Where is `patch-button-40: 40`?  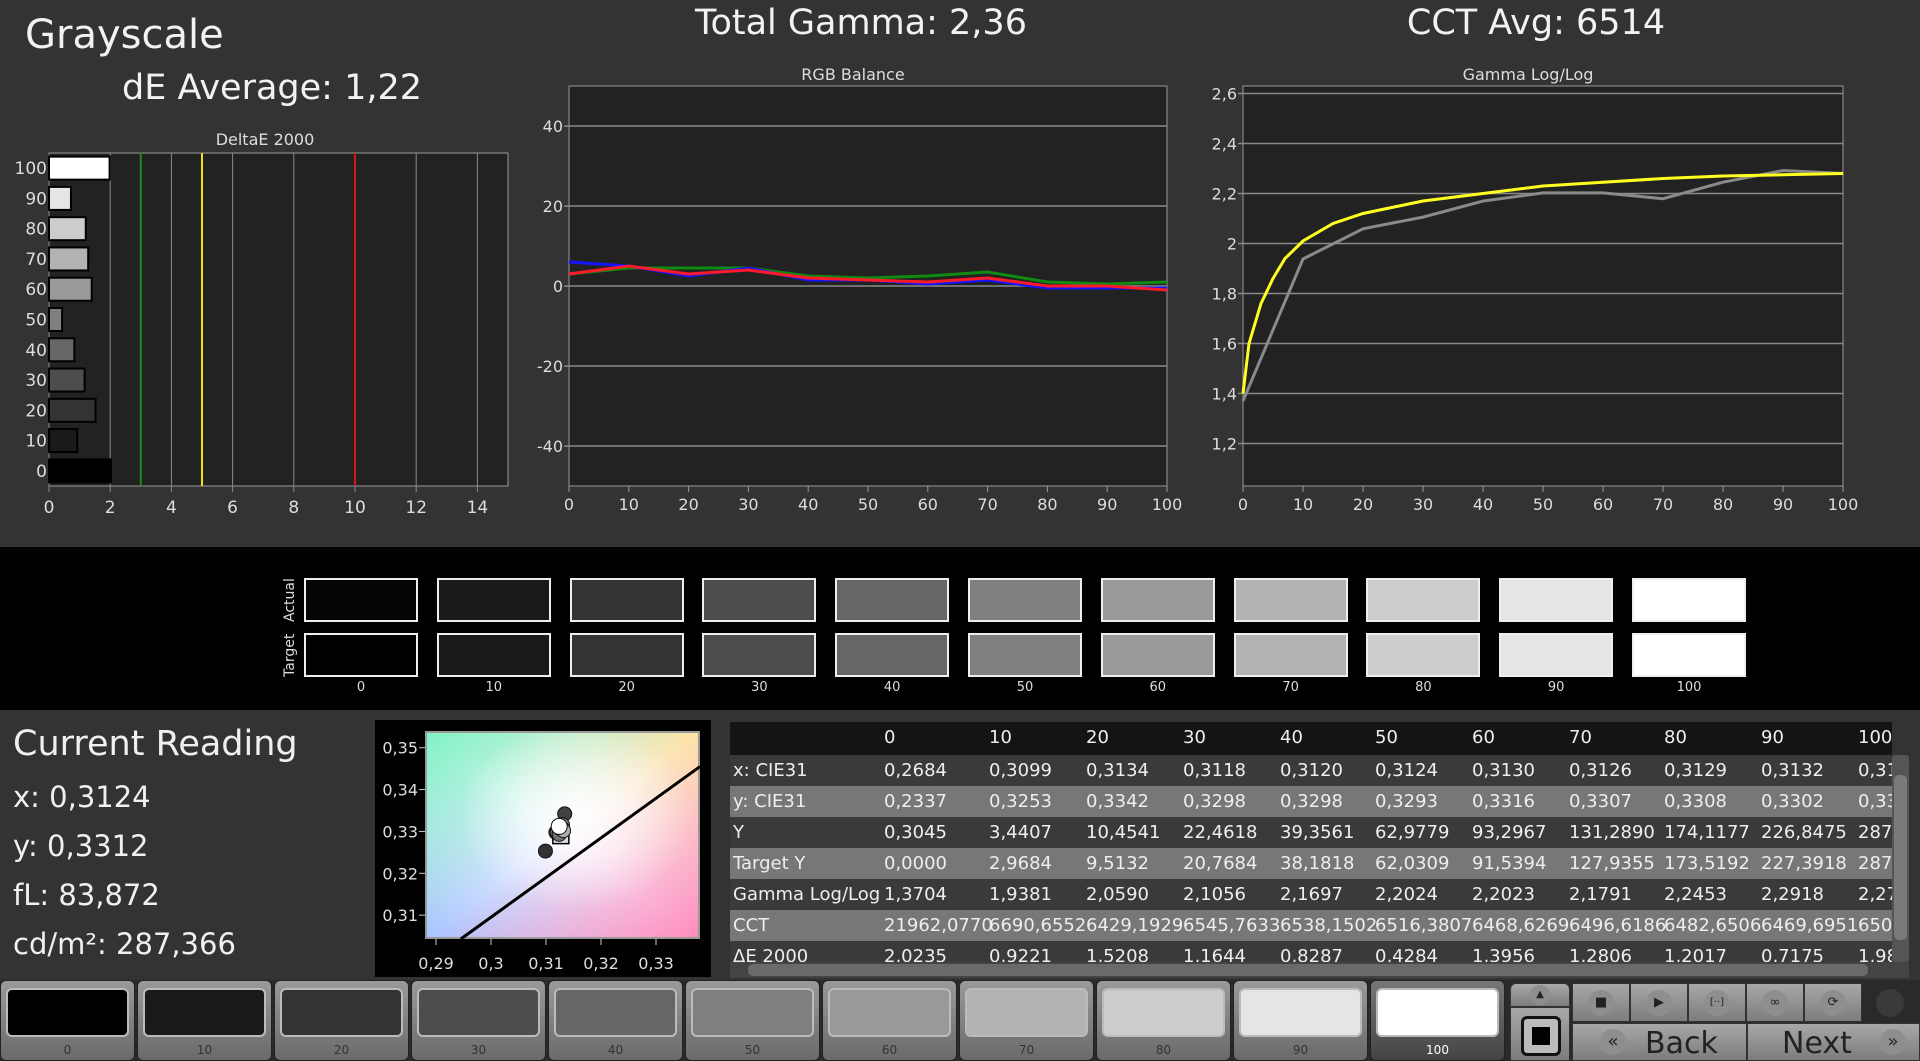 patch-button-40: 40 is located at coordinates (615, 1020).